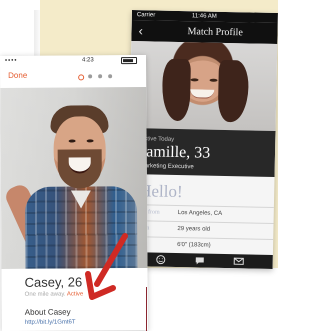  I want to click on profile-name-age: Casey, 26, so click(53, 282).